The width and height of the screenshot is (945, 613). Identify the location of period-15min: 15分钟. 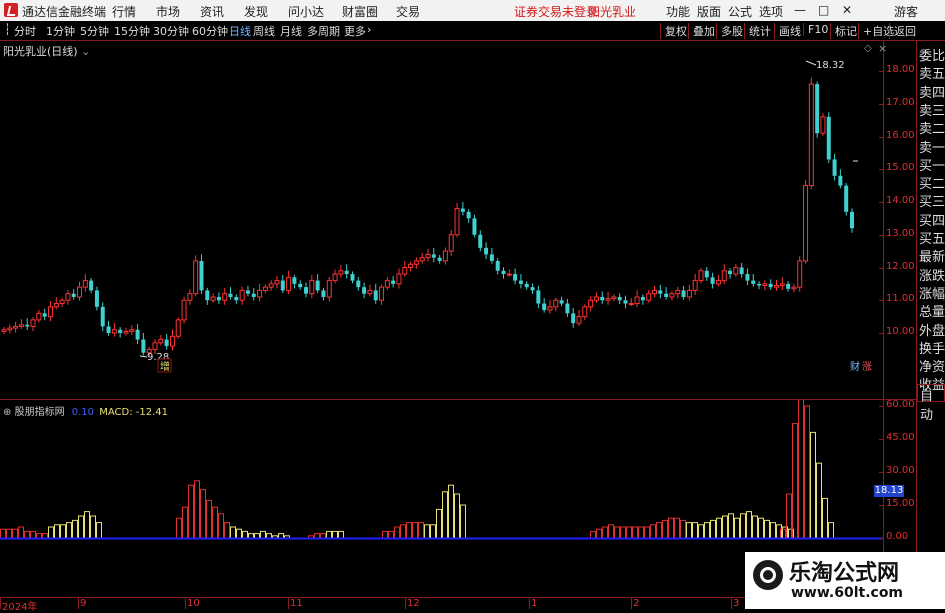
(132, 31).